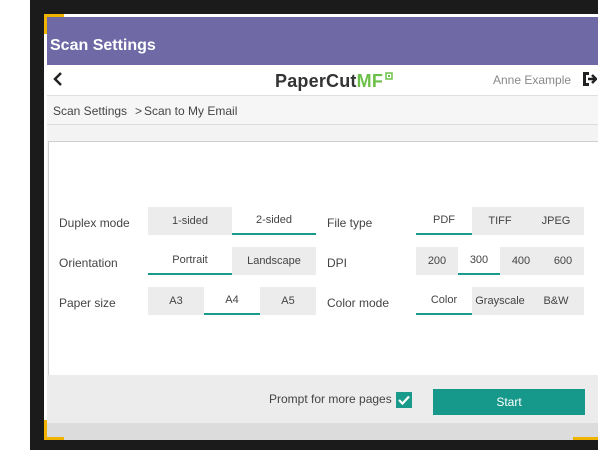 Image resolution: width=598 pixels, height=450 pixels. Describe the element at coordinates (585, 438) in the screenshot. I see `corner-marker-bottom-right` at that location.